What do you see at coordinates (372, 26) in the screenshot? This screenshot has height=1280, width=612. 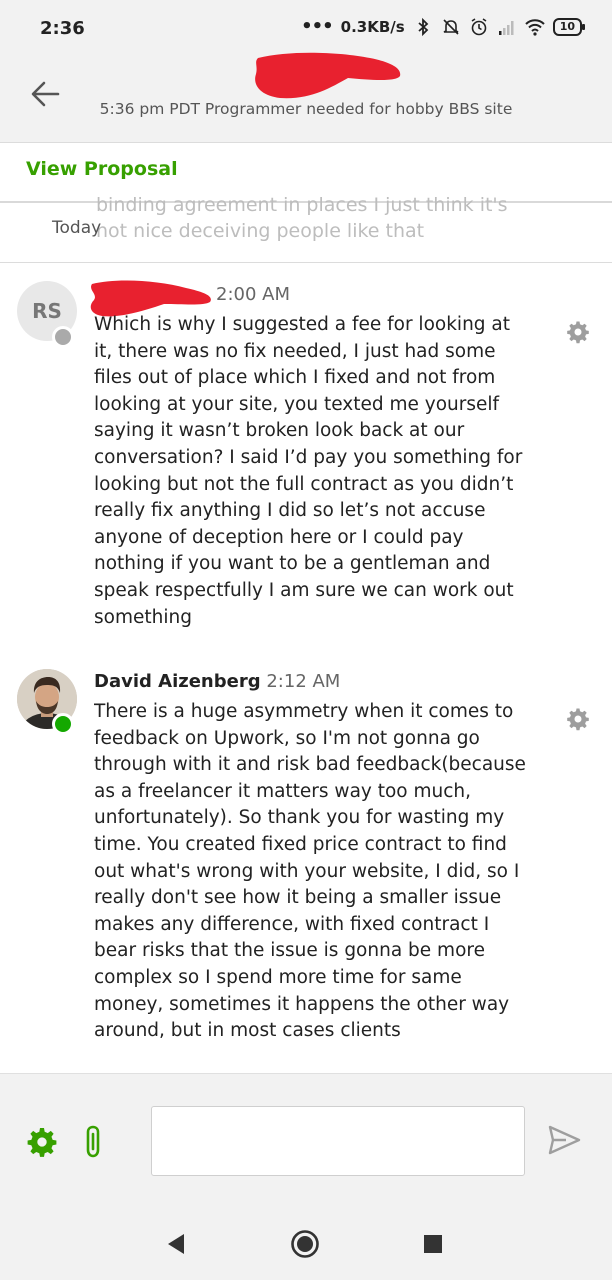 I see `network-speed: 0.3KB/s` at bounding box center [372, 26].